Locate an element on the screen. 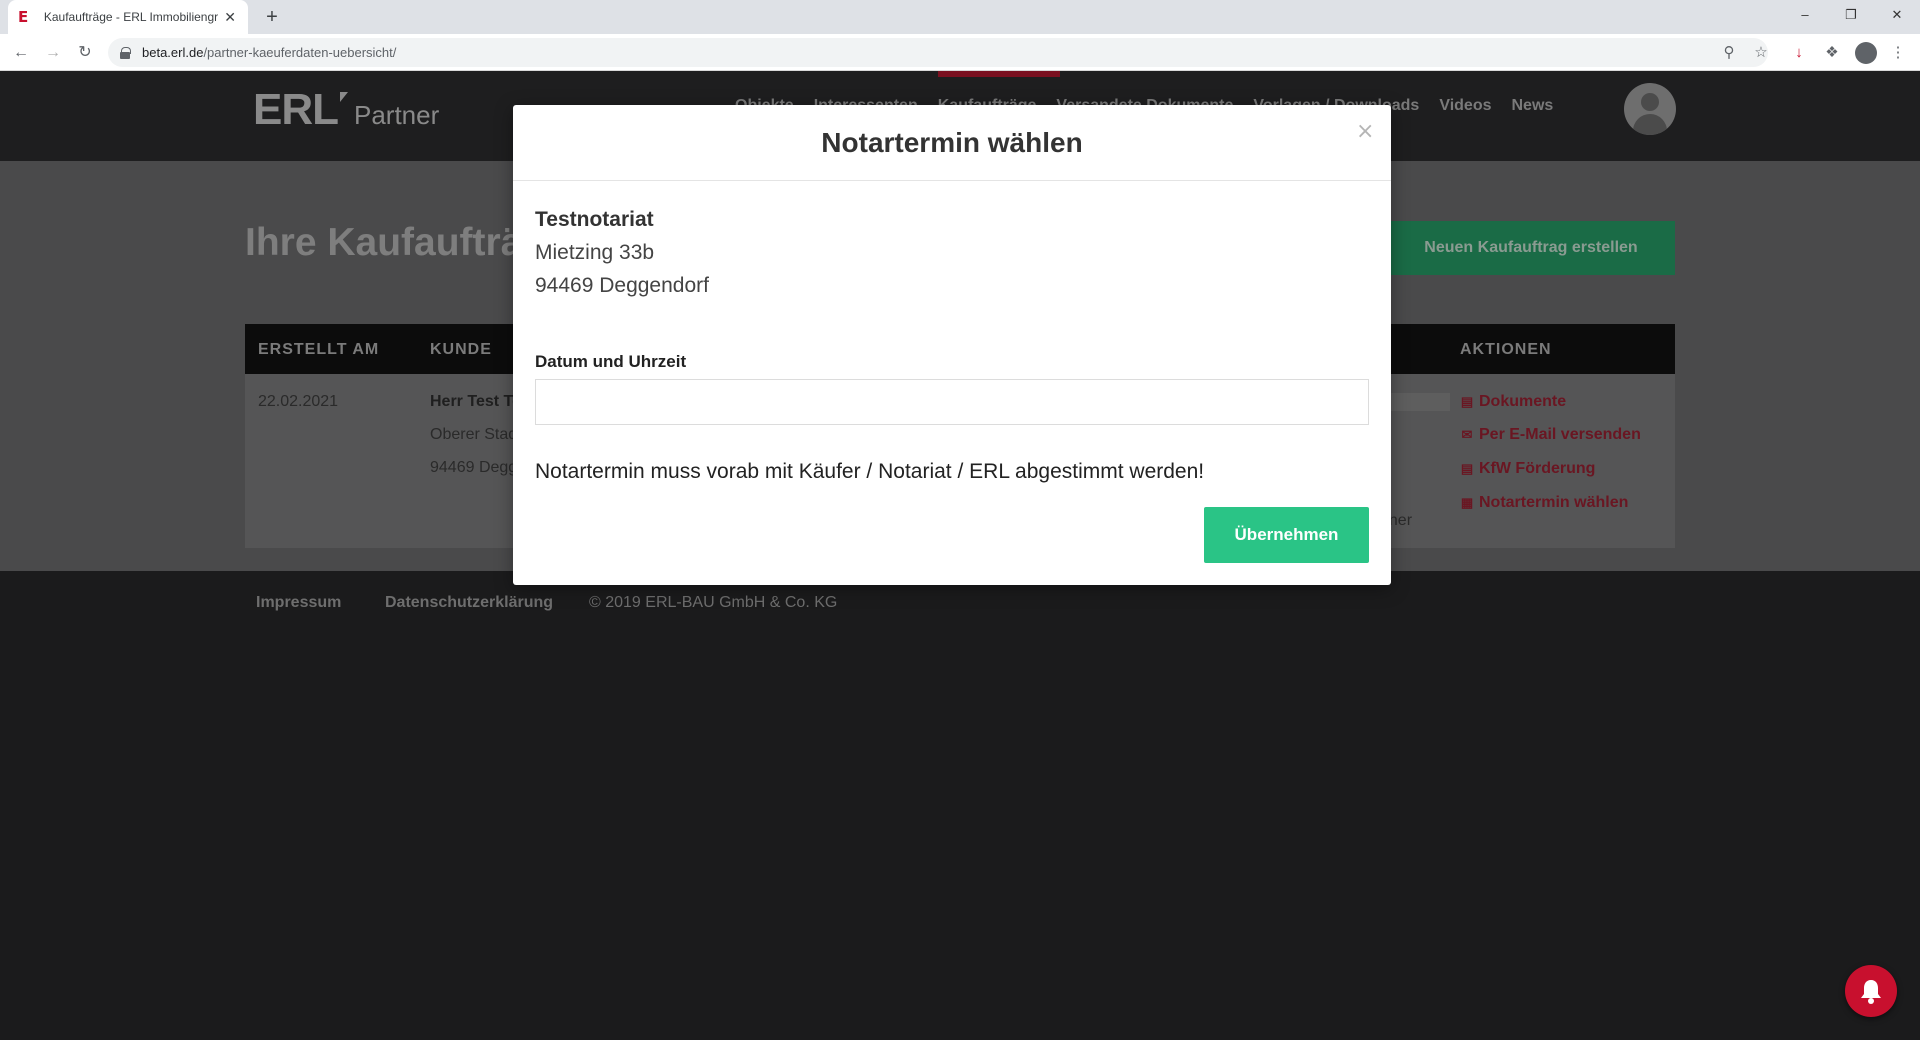 The image size is (1920, 1040). nav-active-indicator is located at coordinates (999, 74).